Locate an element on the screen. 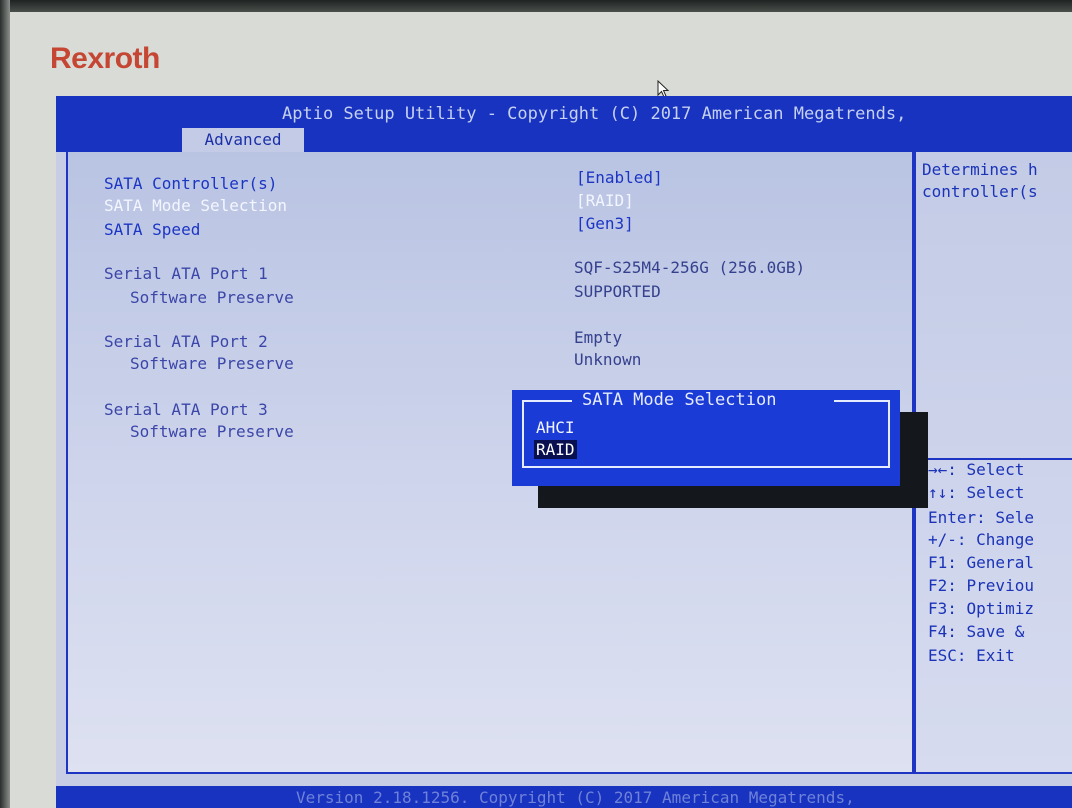  key-help-esc: ESC: Exit is located at coordinates (971, 655).